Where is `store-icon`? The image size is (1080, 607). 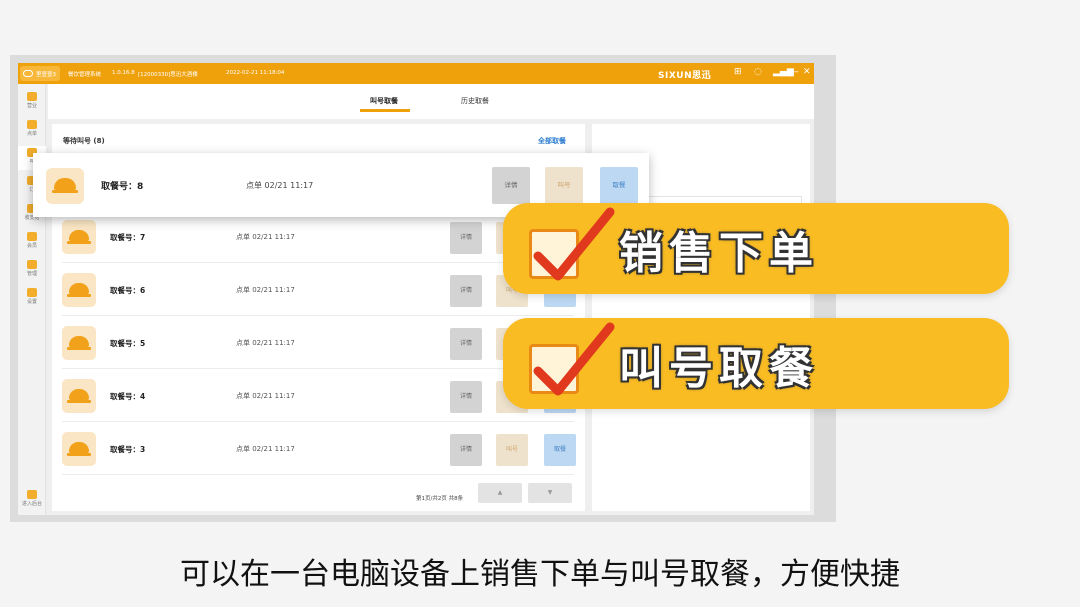
store-icon is located at coordinates (32, 96).